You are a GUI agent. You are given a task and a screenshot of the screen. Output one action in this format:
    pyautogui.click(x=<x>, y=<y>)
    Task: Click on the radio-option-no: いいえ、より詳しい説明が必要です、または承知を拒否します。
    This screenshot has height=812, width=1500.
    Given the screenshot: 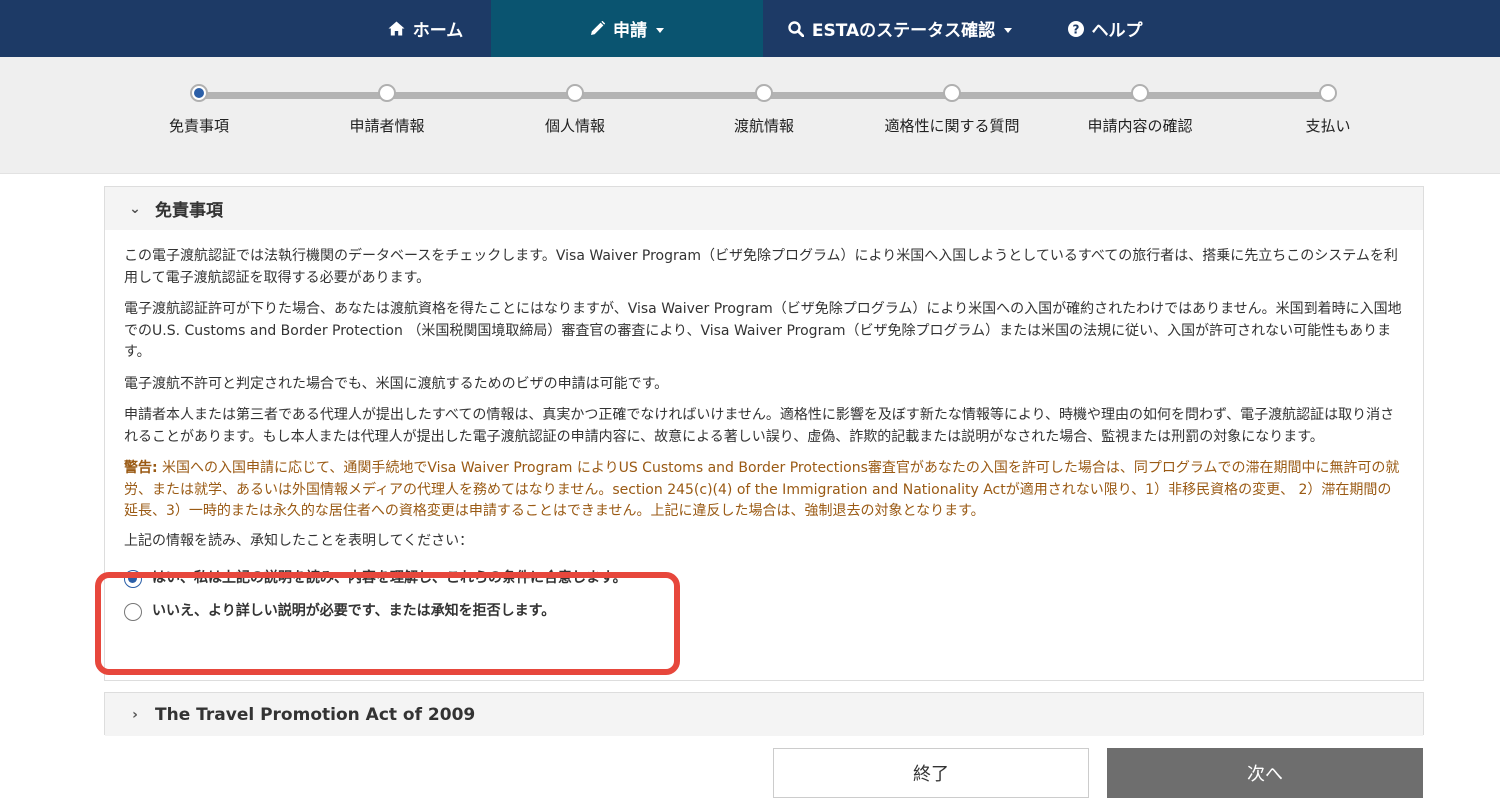 What is the action you would take?
    pyautogui.click(x=764, y=611)
    